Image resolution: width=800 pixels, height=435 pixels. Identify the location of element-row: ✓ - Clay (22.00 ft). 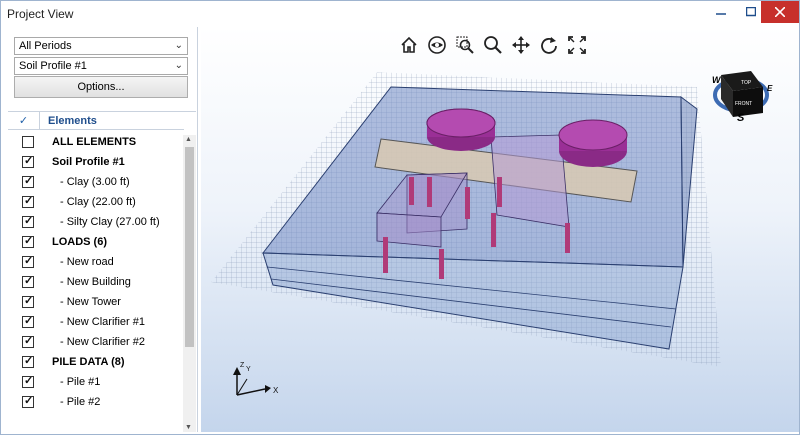
(96, 202).